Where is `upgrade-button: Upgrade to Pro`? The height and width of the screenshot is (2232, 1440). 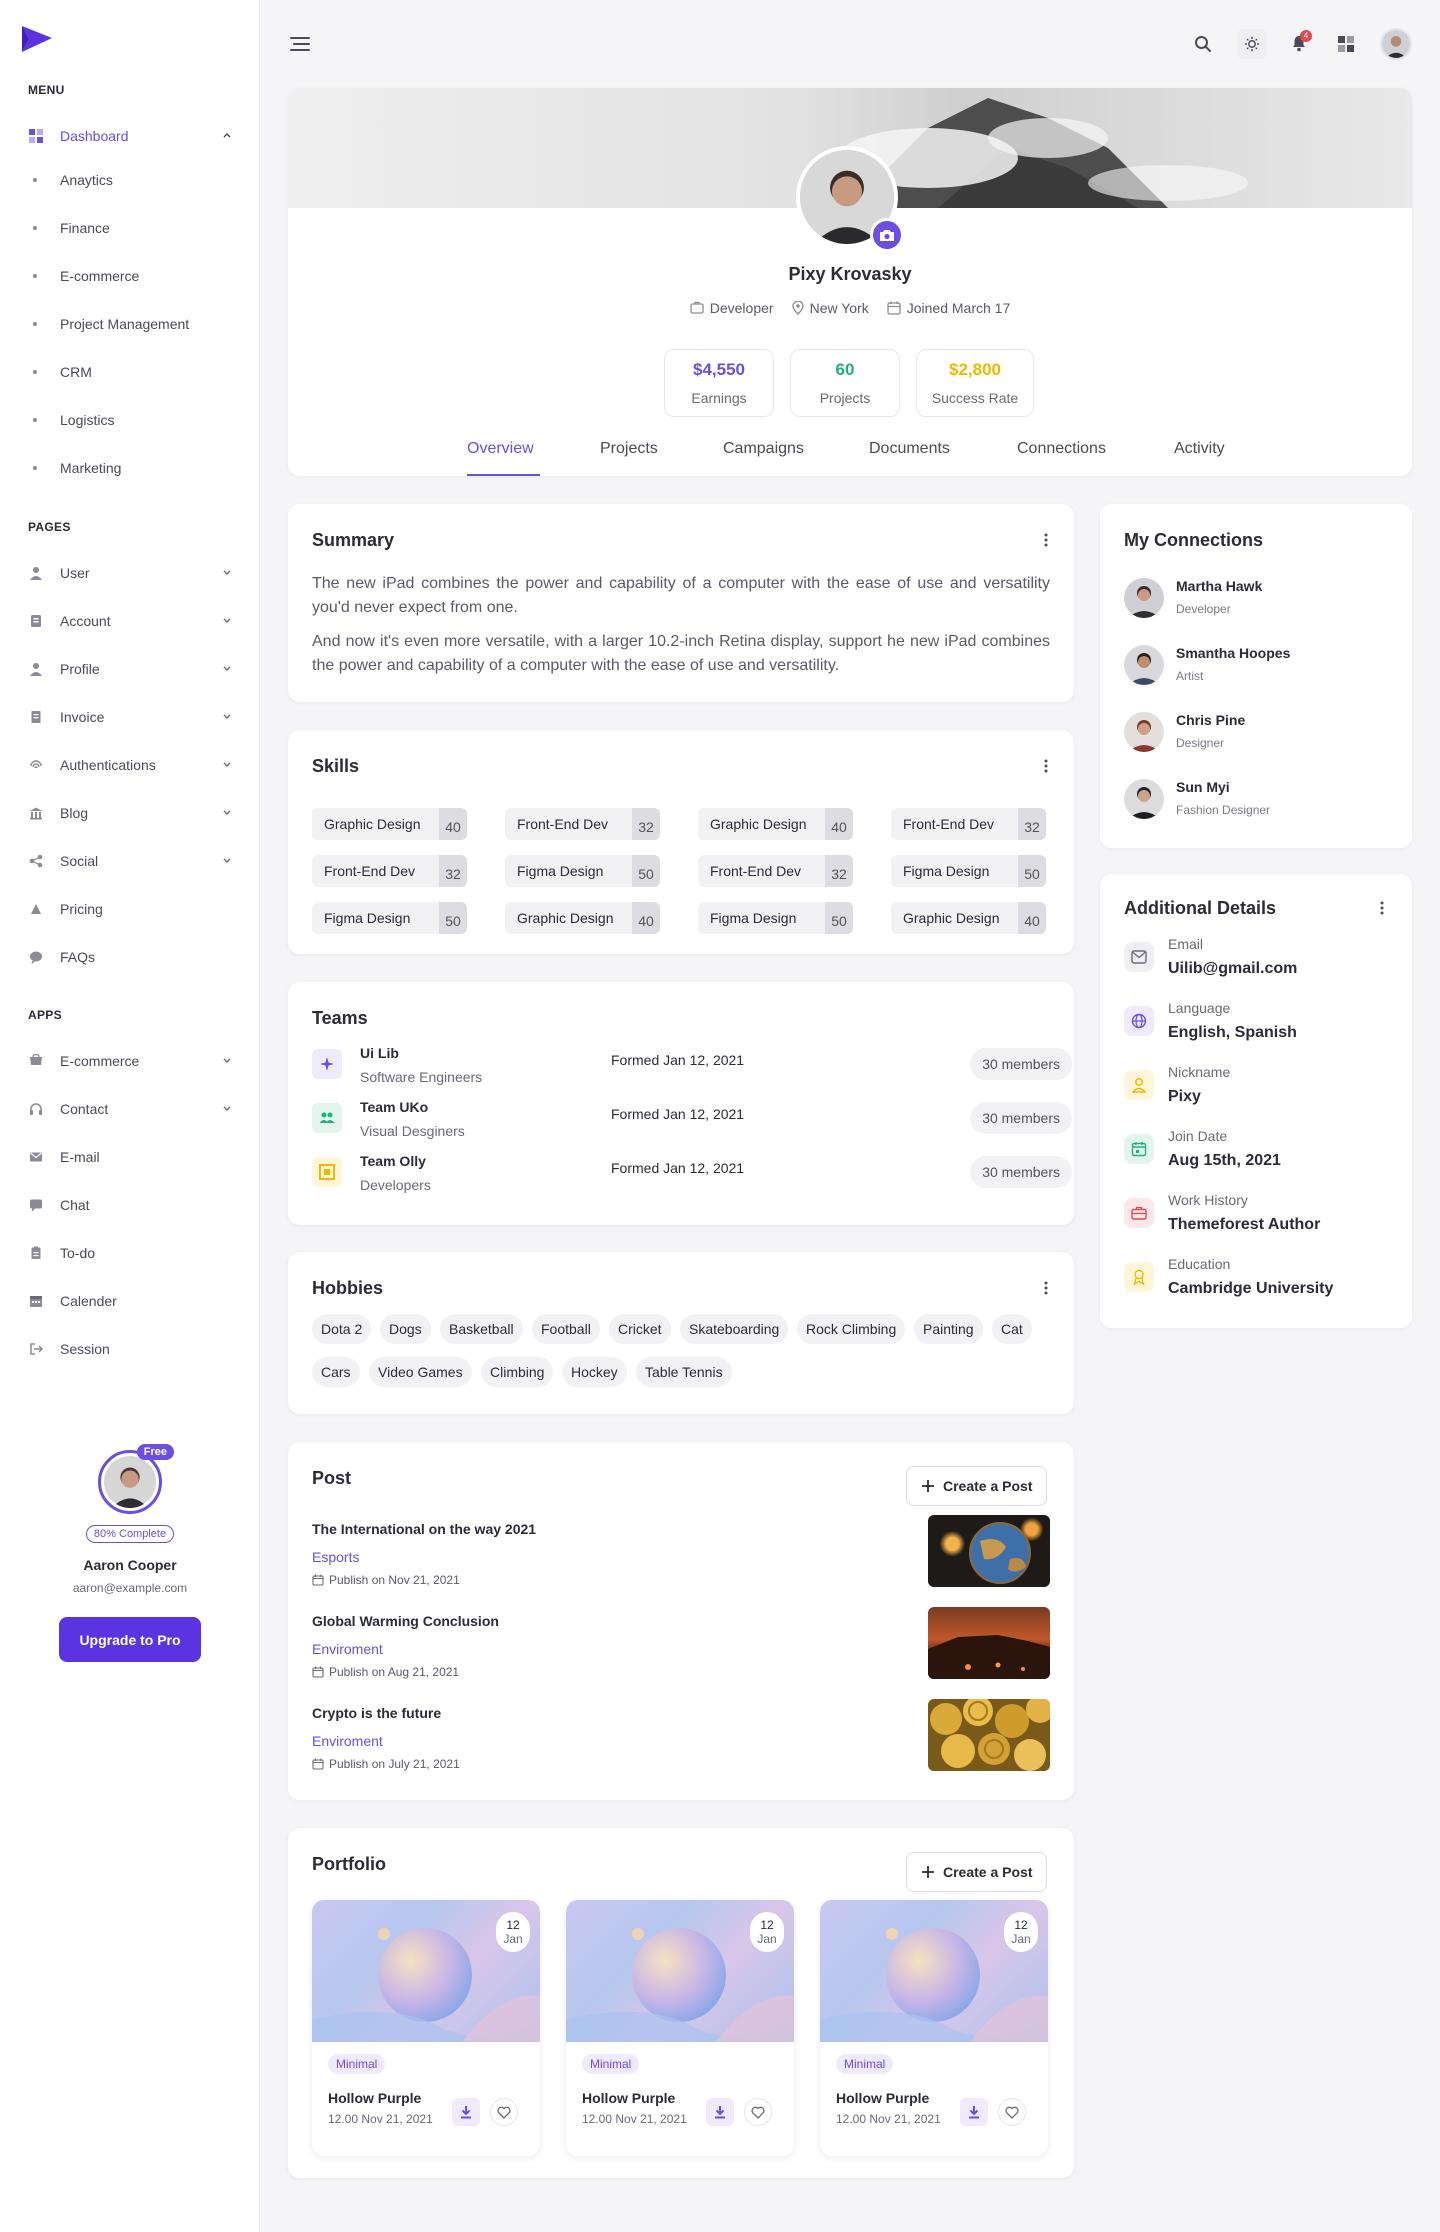 upgrade-button: Upgrade to Pro is located at coordinates (130, 1639).